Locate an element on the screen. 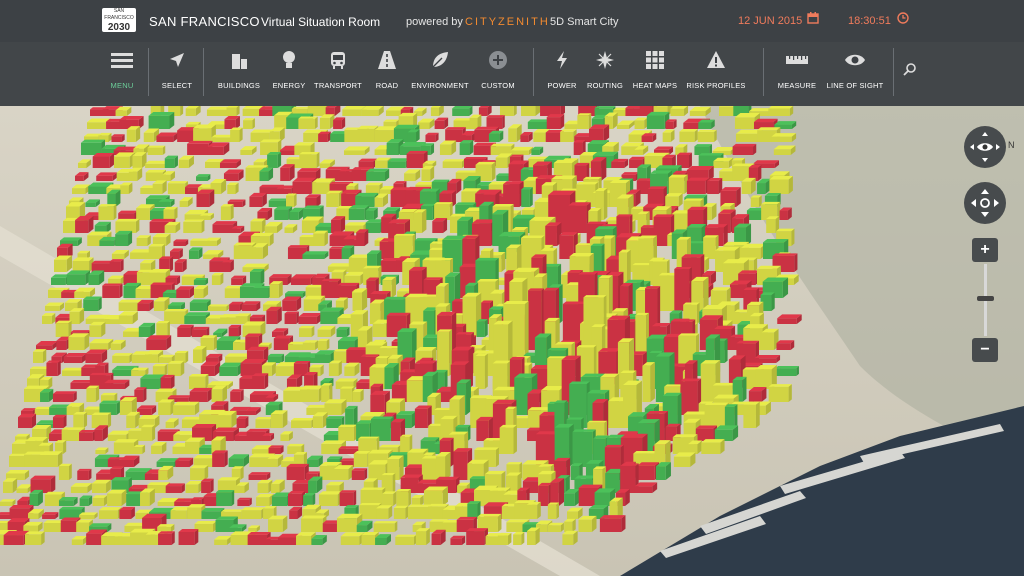 The image size is (1024, 576). orbit-control is located at coordinates (985, 147).